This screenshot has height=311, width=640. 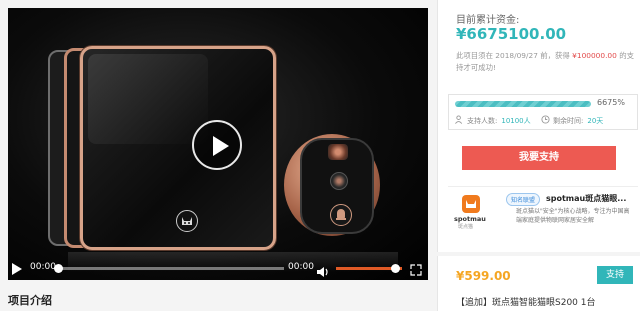 What do you see at coordinates (483, 276) in the screenshot?
I see `reward-price: ¥599.00` at bounding box center [483, 276].